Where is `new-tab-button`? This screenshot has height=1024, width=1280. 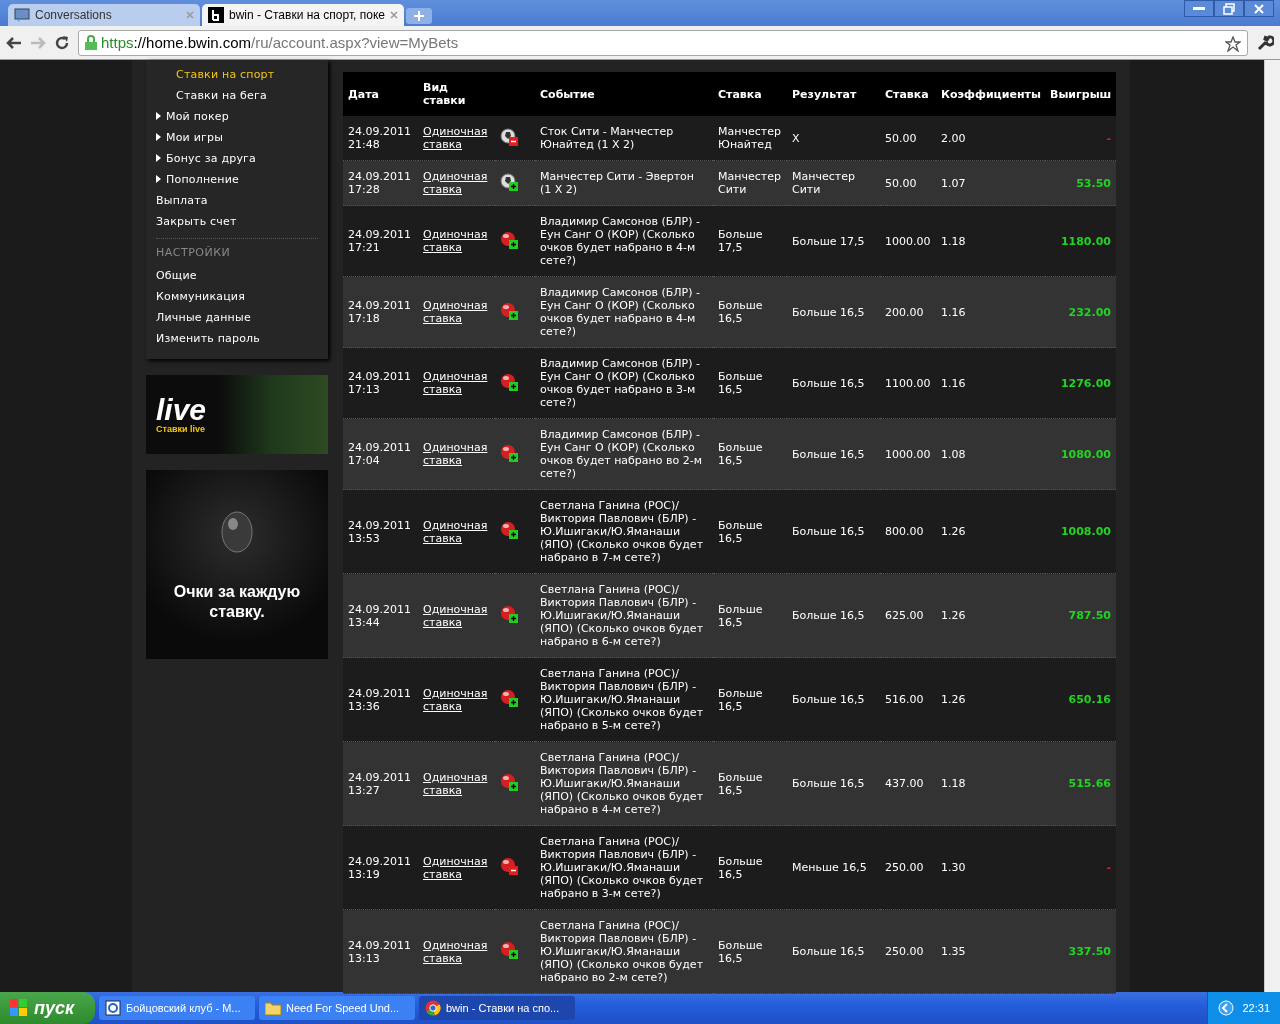 new-tab-button is located at coordinates (419, 16).